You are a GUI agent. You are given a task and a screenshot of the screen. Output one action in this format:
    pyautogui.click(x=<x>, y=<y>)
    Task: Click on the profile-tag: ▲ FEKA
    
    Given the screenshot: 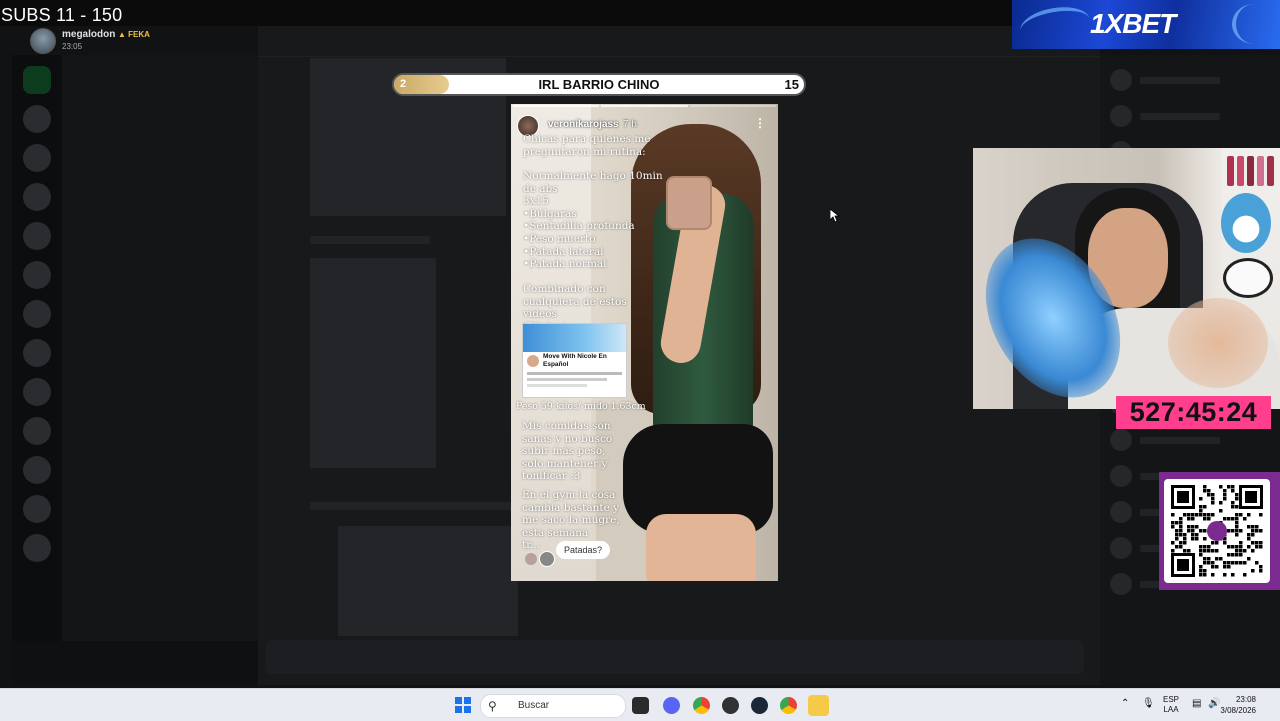 What is the action you would take?
    pyautogui.click(x=134, y=34)
    